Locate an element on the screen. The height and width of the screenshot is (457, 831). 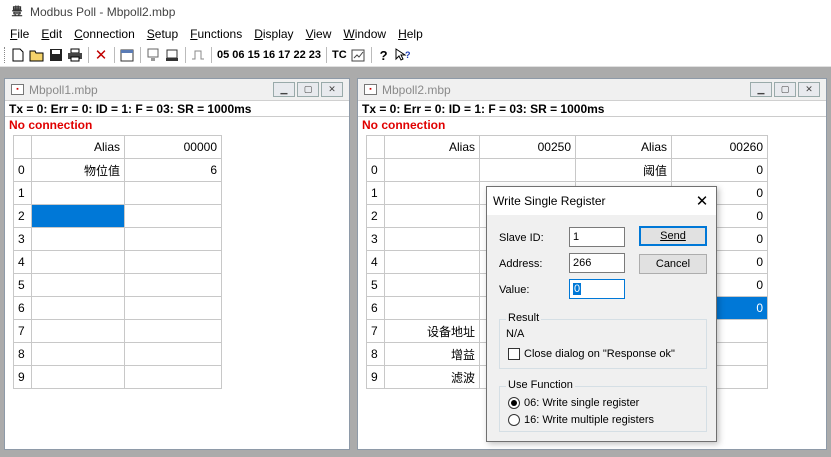
use-function-legend: Use Function is located at coordinates (540, 385).